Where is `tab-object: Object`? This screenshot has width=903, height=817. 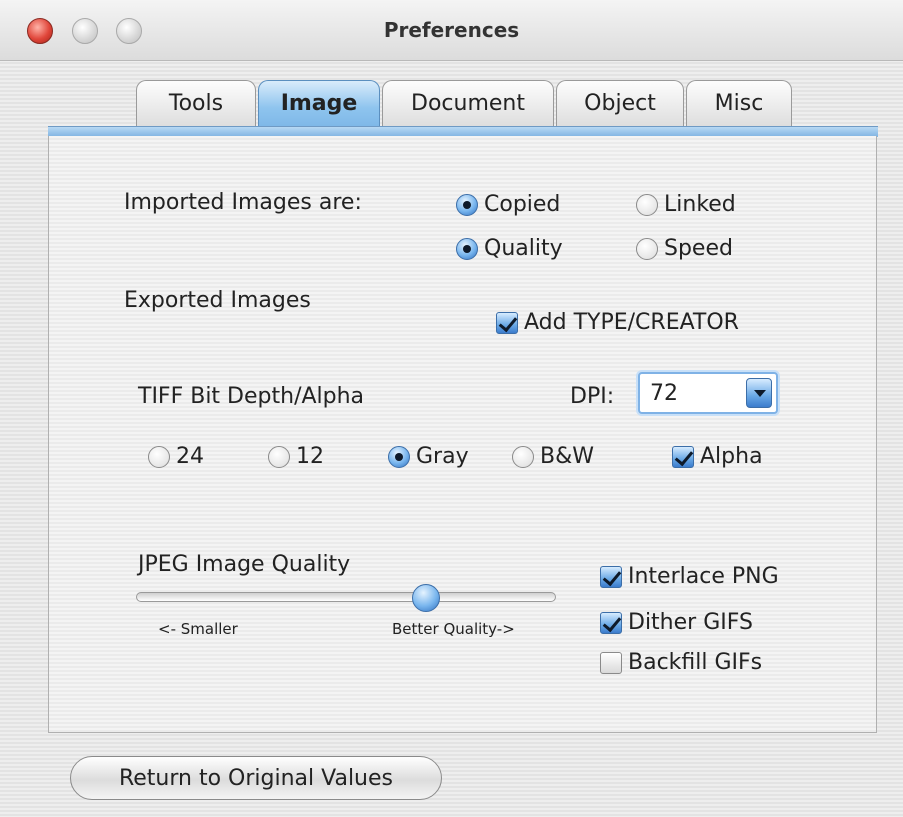
tab-object: Object is located at coordinates (620, 103).